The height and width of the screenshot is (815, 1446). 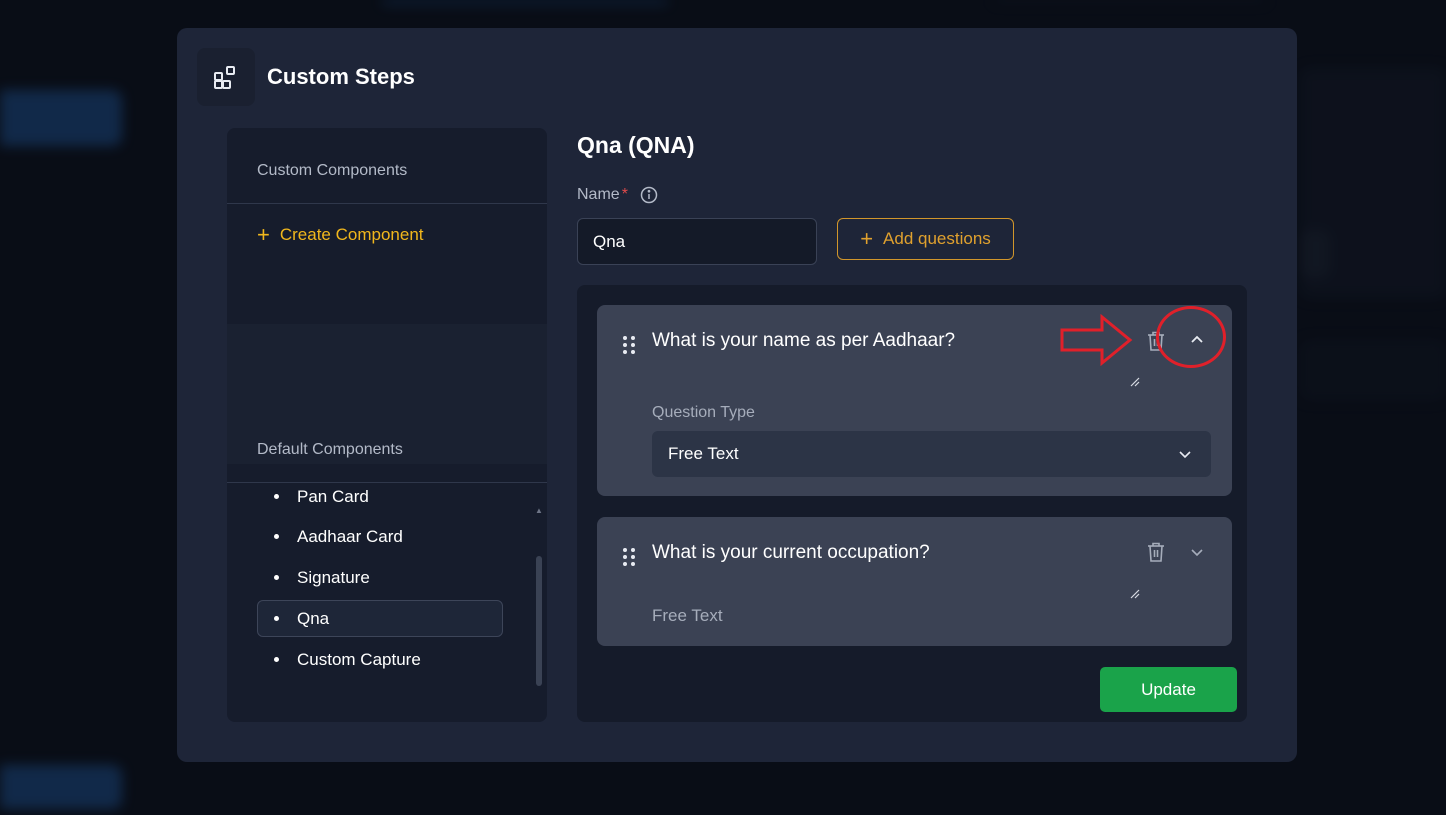 What do you see at coordinates (1168, 689) in the screenshot?
I see `update-button: Update` at bounding box center [1168, 689].